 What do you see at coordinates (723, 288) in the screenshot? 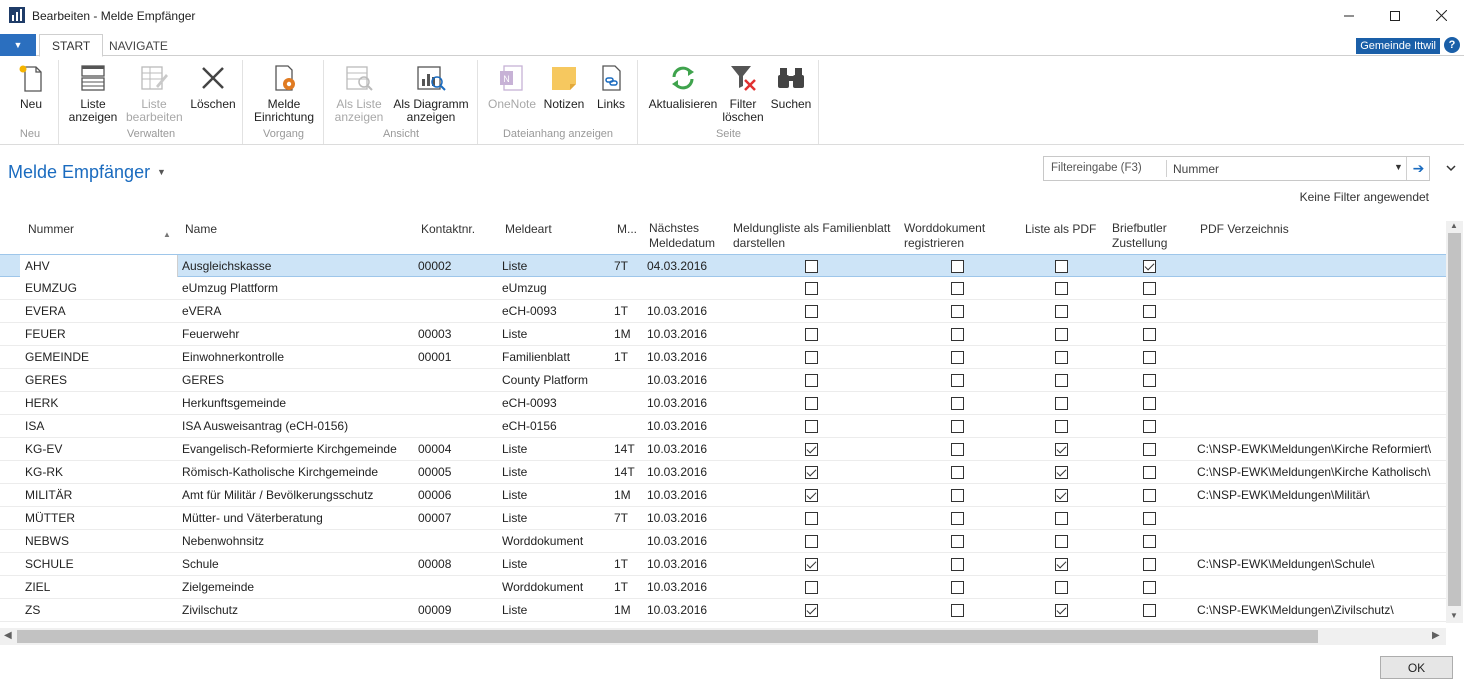
I see `table-row: EUMZUG eUmzug Plattform eUmzug` at bounding box center [723, 288].